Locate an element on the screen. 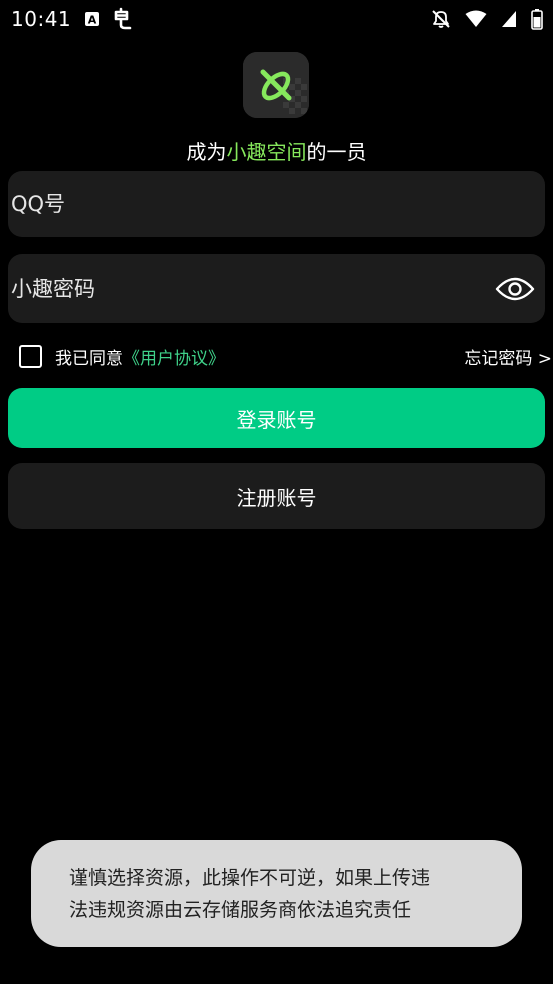 The height and width of the screenshot is (984, 553). svg-text: A is located at coordinates (92, 20).